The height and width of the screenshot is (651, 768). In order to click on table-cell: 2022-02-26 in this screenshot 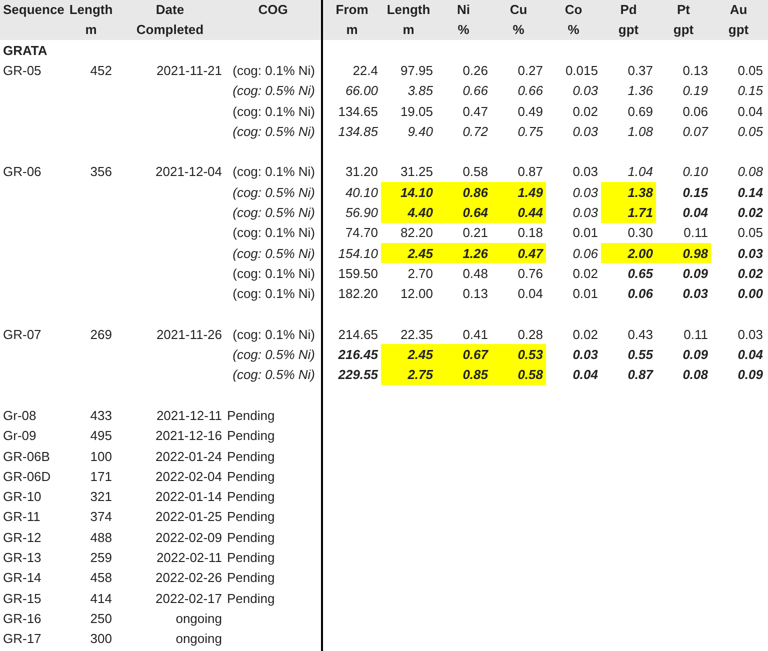, I will do `click(189, 578)`.